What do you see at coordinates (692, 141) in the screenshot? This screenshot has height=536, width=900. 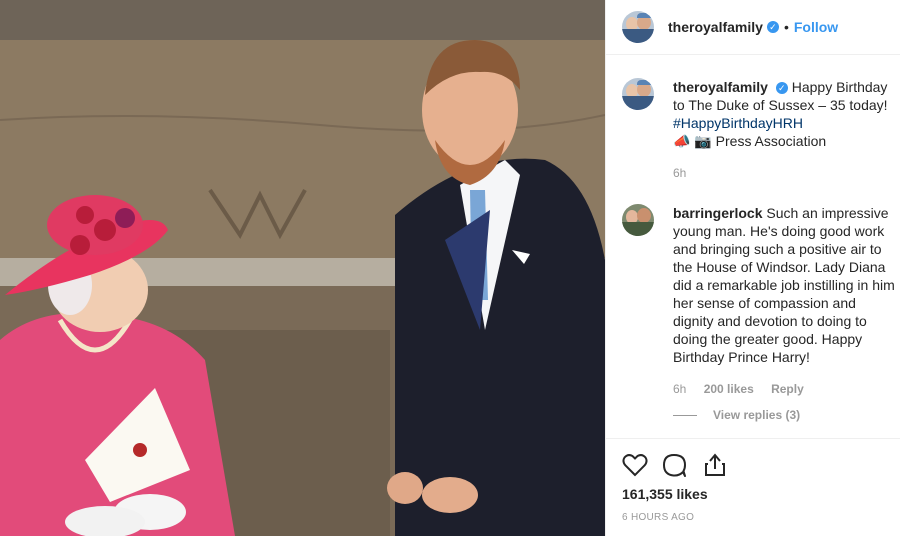 I see `megaphone-camera-icon: 📣 📷` at bounding box center [692, 141].